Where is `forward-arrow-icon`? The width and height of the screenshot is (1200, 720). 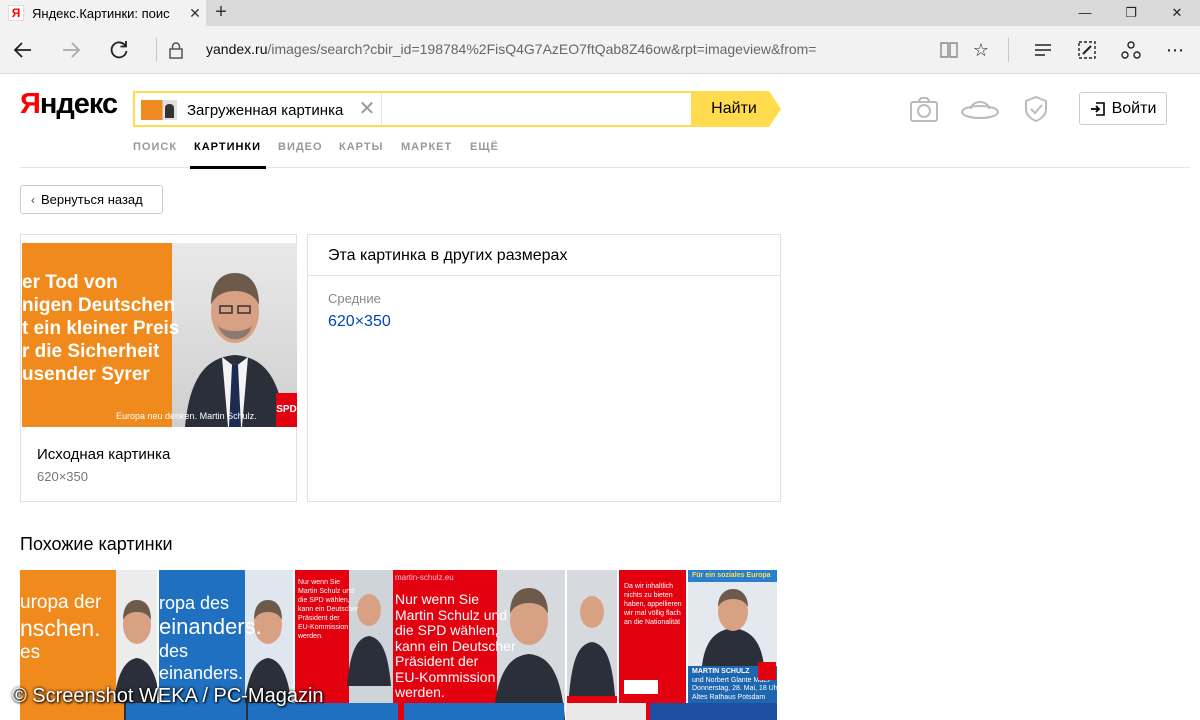 forward-arrow-icon is located at coordinates (71, 50).